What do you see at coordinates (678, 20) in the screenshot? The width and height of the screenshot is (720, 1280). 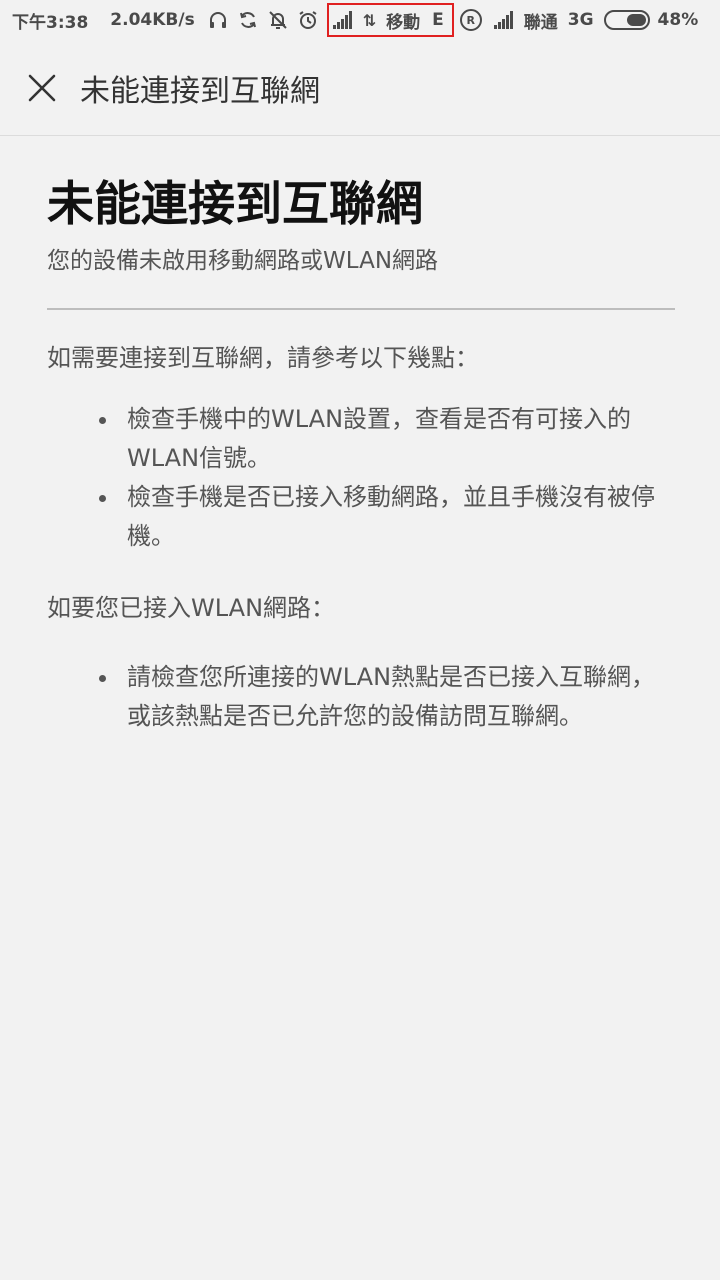 I see `battery-percent: 48%` at bounding box center [678, 20].